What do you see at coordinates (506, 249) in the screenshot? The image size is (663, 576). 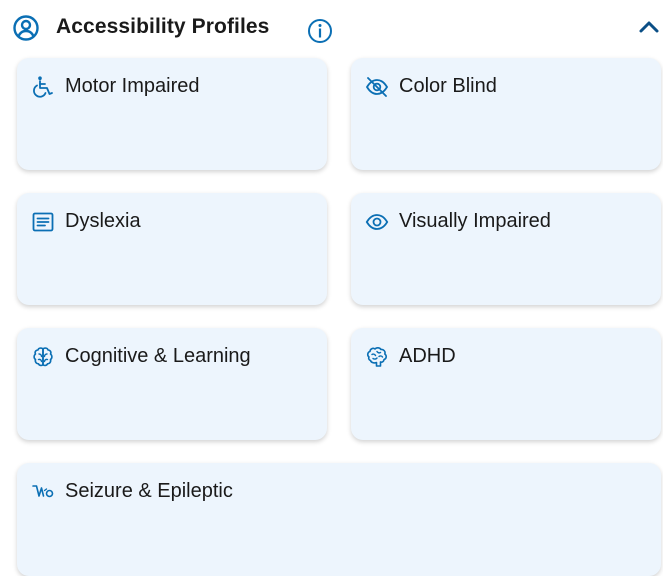 I see `profile-card-visually-impaired: Visually Impaired` at bounding box center [506, 249].